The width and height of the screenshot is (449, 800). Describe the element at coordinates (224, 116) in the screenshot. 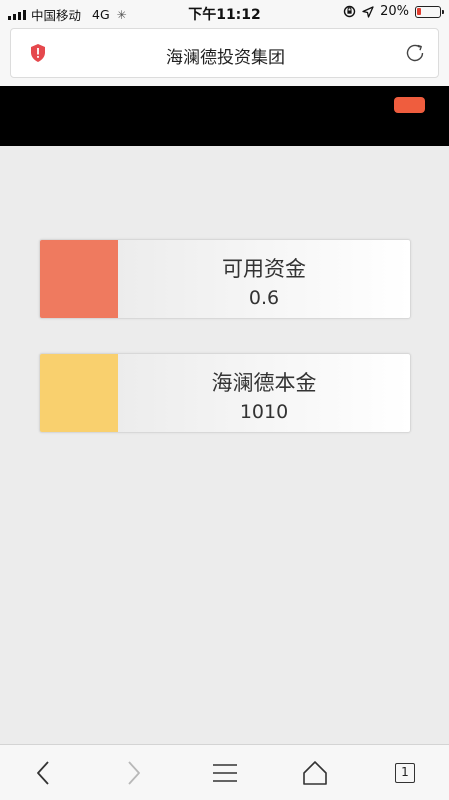

I see `app-header` at that location.